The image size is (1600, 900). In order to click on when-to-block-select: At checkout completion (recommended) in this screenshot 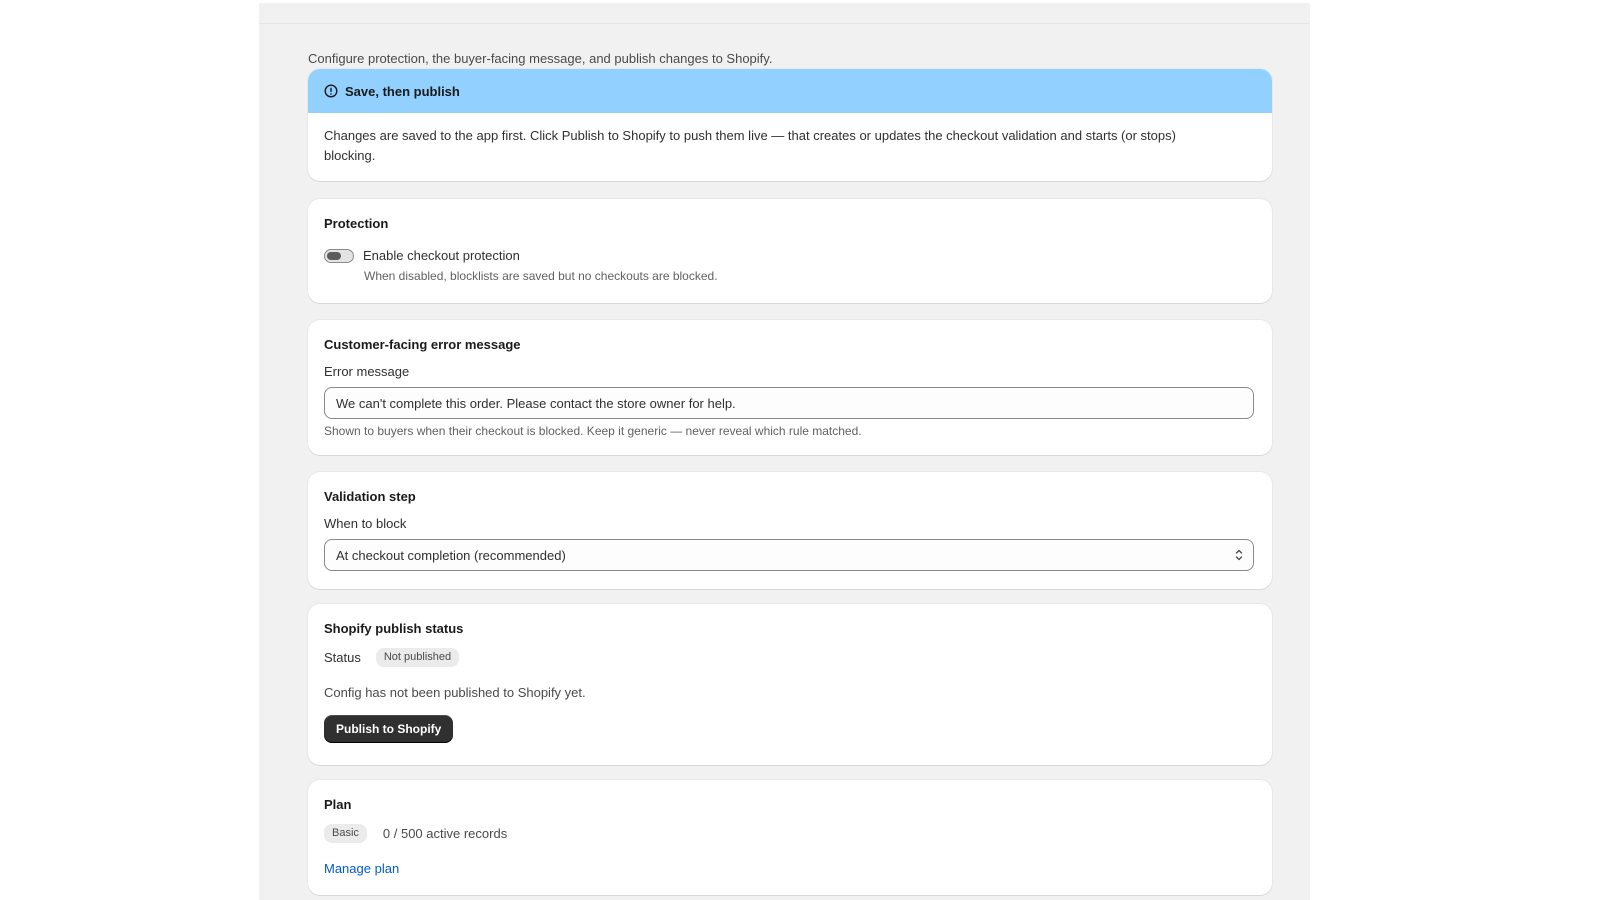, I will do `click(789, 555)`.